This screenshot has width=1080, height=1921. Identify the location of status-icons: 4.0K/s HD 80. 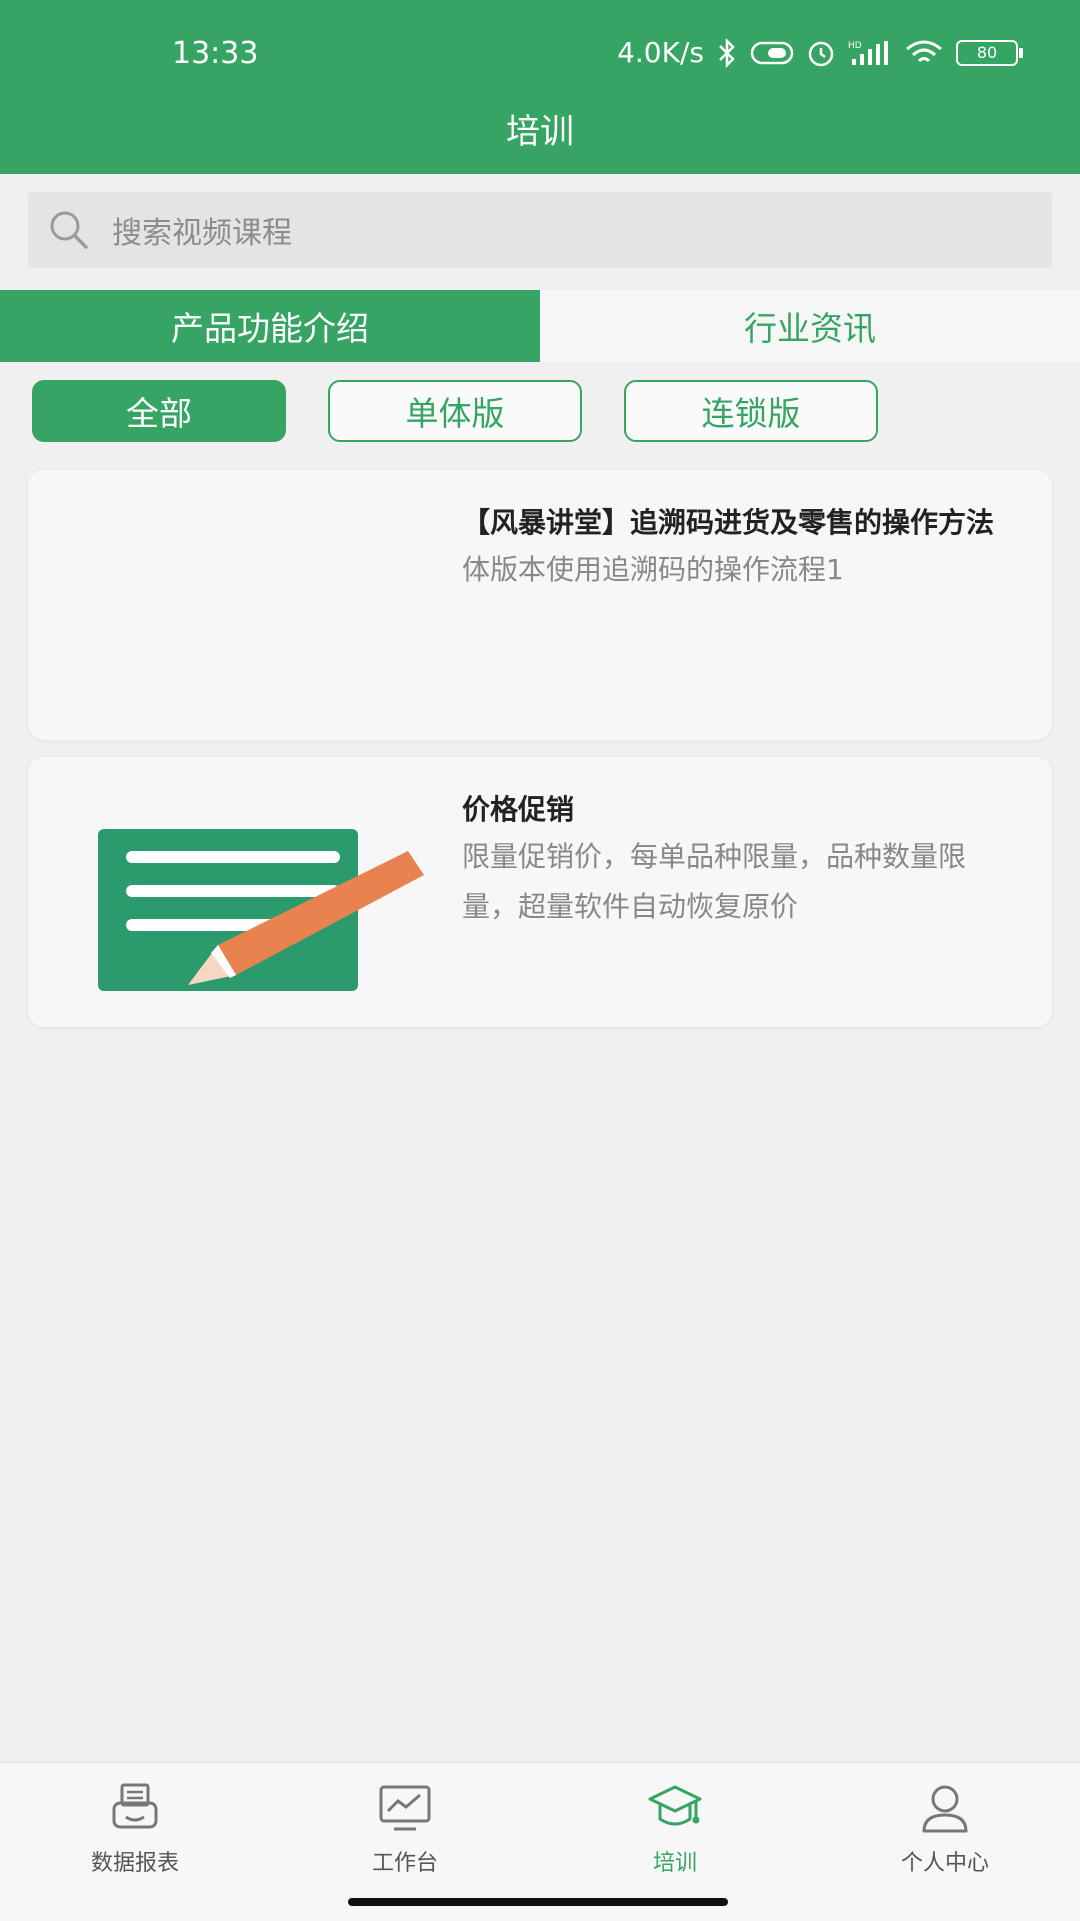
(820, 52).